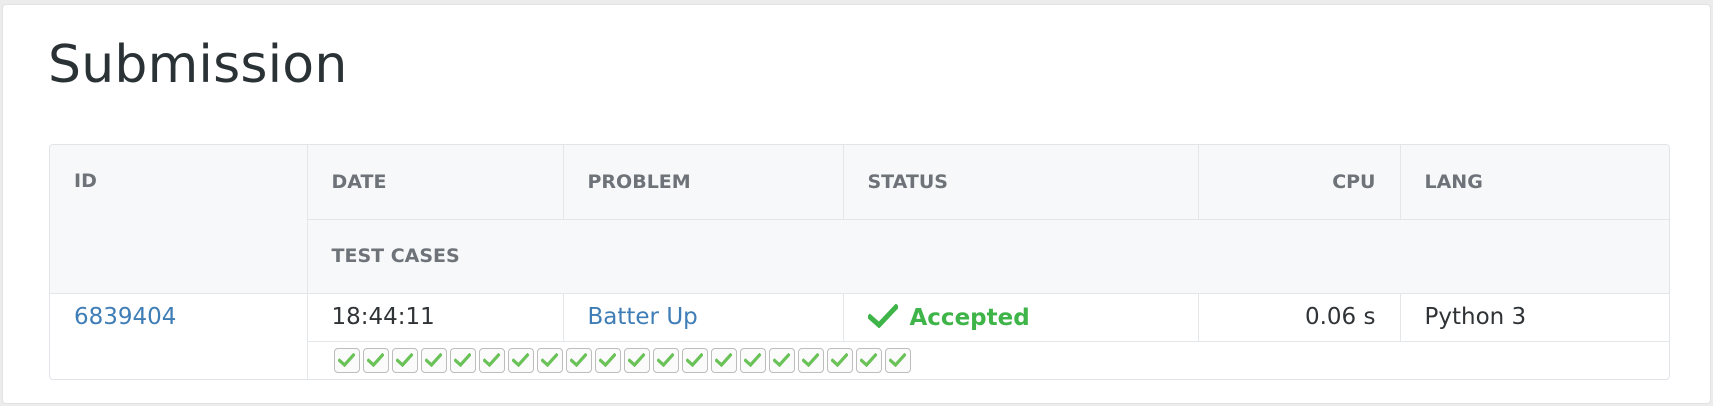 Image resolution: width=1713 pixels, height=406 pixels. What do you see at coordinates (198, 65) in the screenshot?
I see `page-title: Submission` at bounding box center [198, 65].